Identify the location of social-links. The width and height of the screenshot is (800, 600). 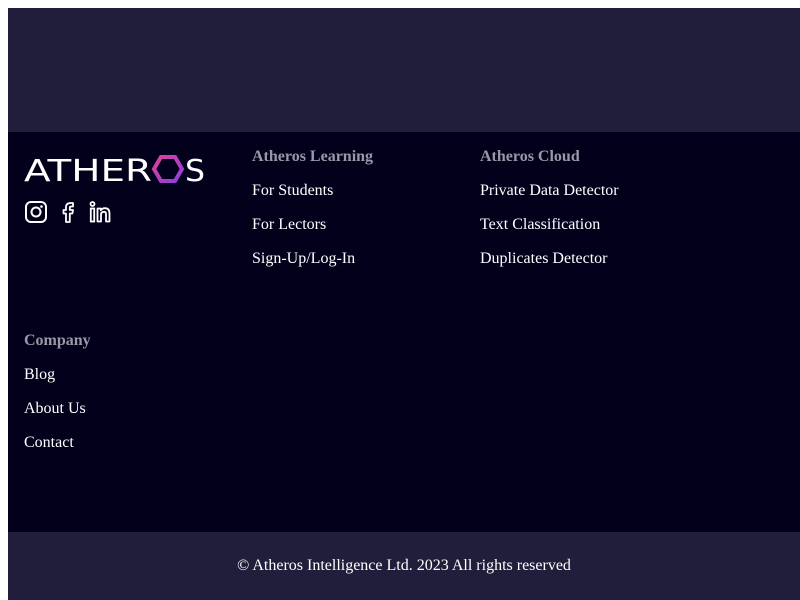
(68, 212).